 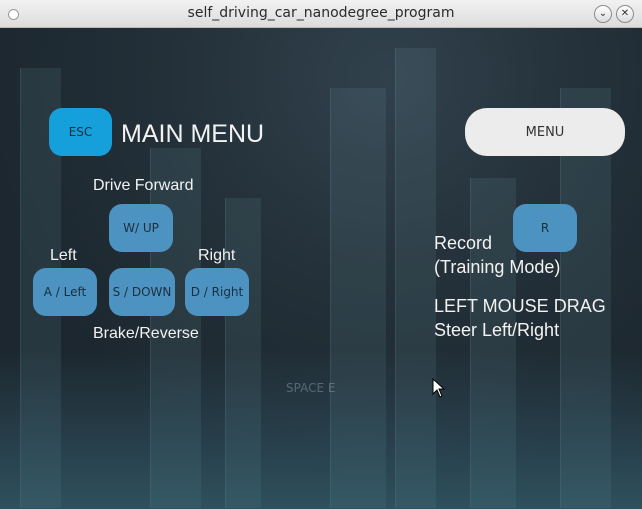 What do you see at coordinates (143, 185) in the screenshot?
I see `drive-forward-label: Drive Forward` at bounding box center [143, 185].